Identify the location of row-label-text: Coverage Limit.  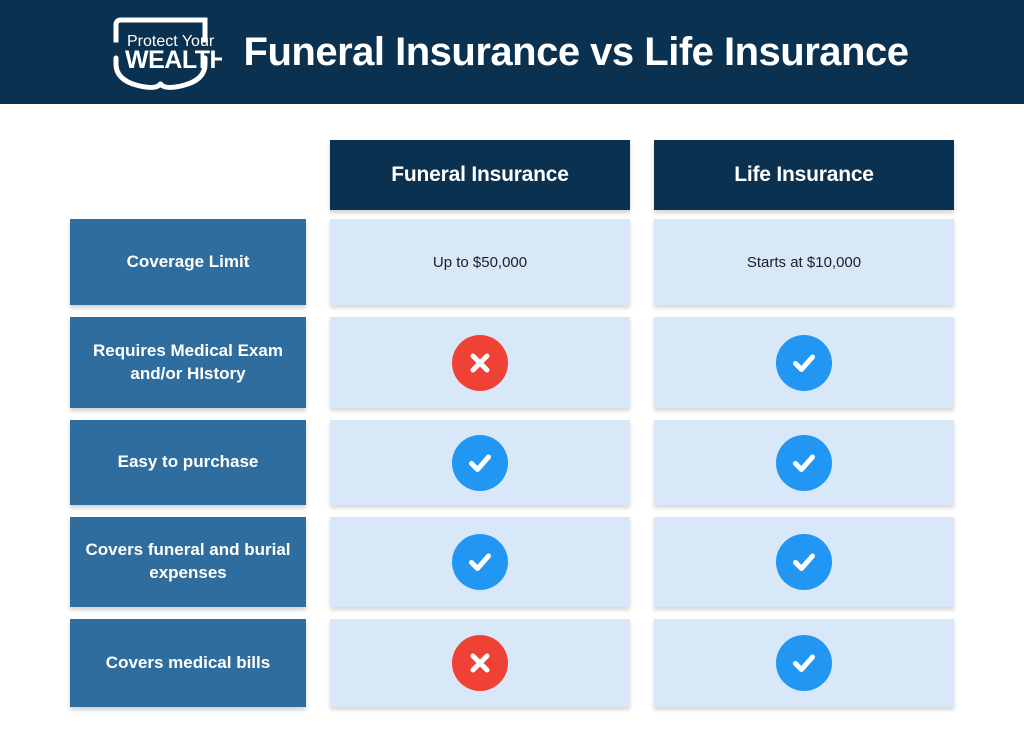
(188, 262).